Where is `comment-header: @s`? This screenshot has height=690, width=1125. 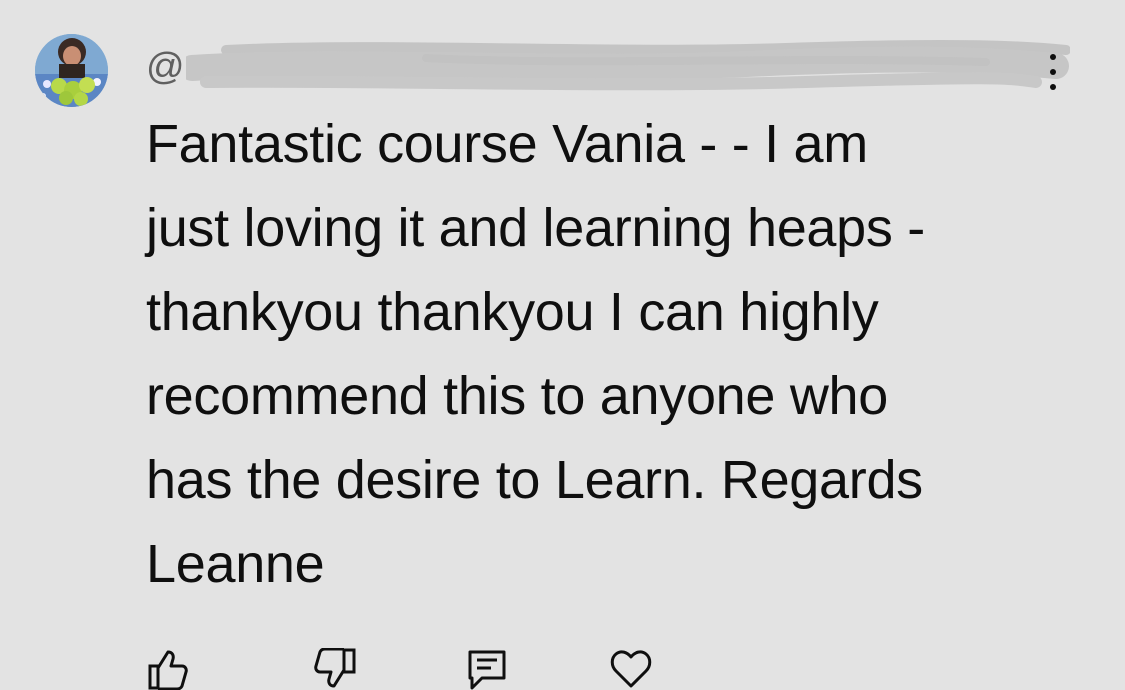 comment-header: @s is located at coordinates (608, 66).